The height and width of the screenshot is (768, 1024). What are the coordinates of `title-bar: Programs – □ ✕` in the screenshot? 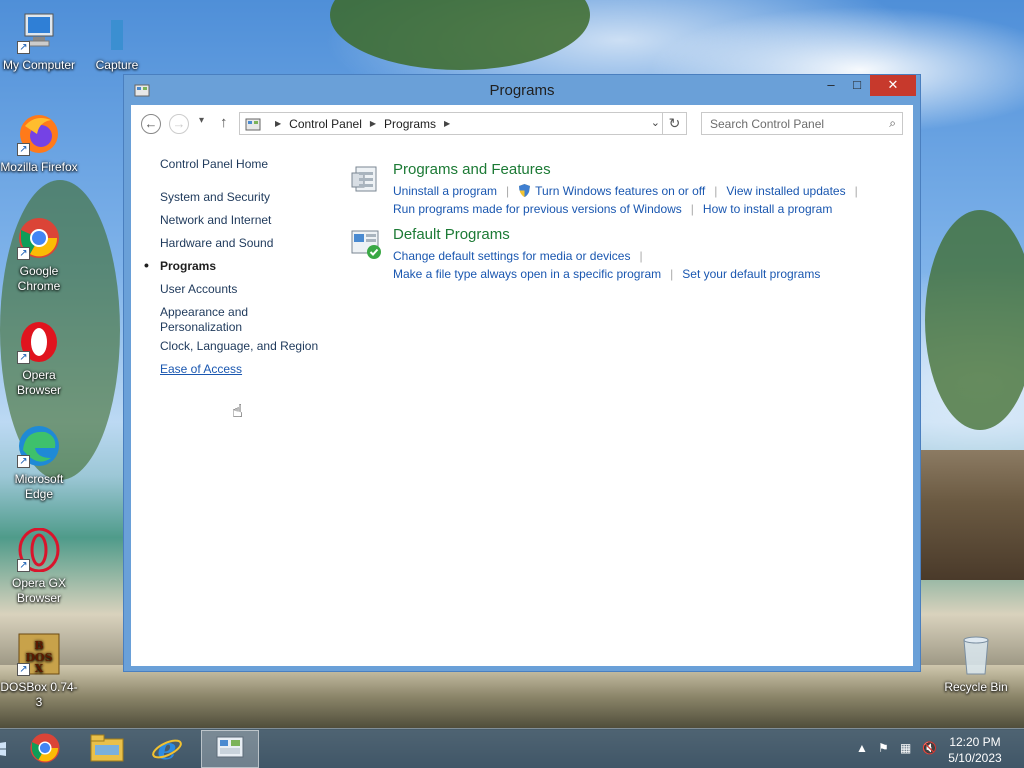 It's located at (522, 90).